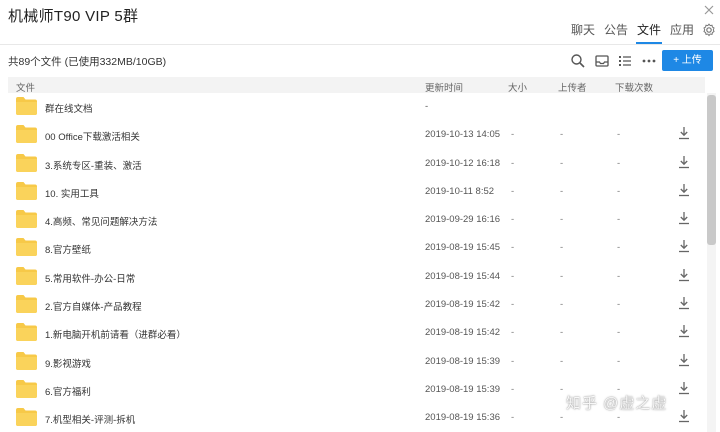  I want to click on file-date: 2019-10-12 16:18, so click(463, 163).